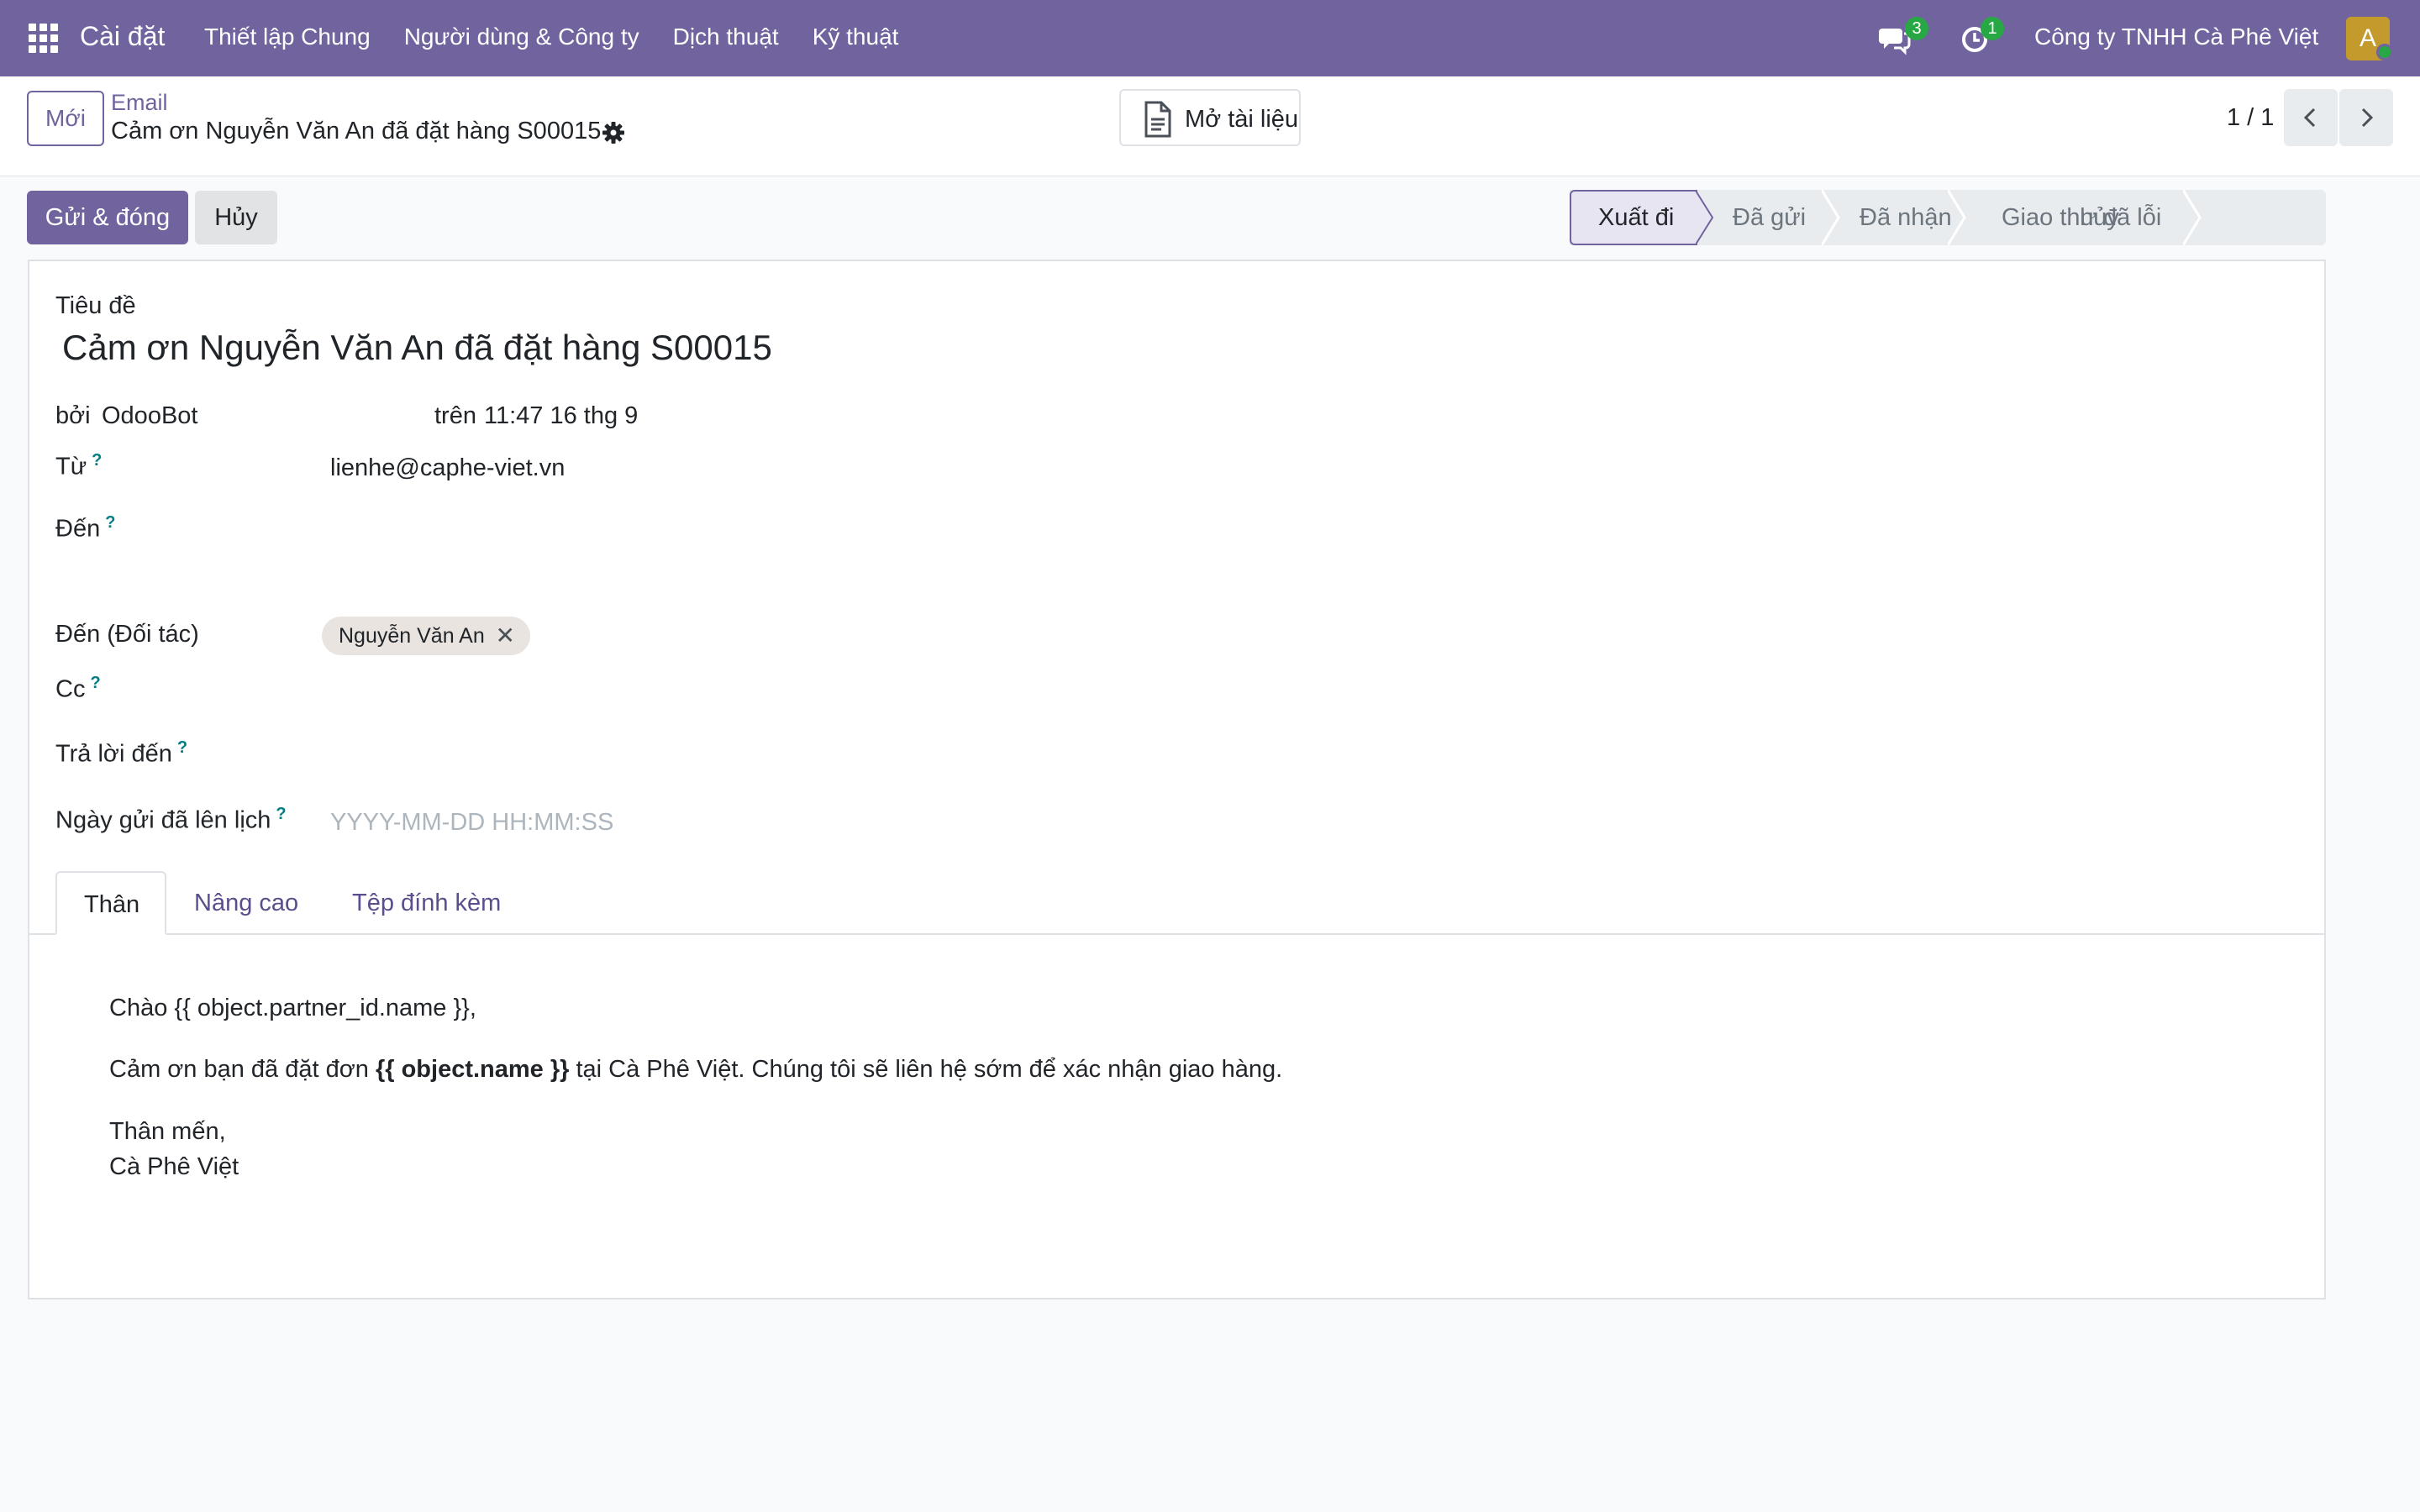 The width and height of the screenshot is (2420, 1512). What do you see at coordinates (171, 819) in the screenshot?
I see `scheduled-date-label: Ngày gửi đã lên lịch?` at bounding box center [171, 819].